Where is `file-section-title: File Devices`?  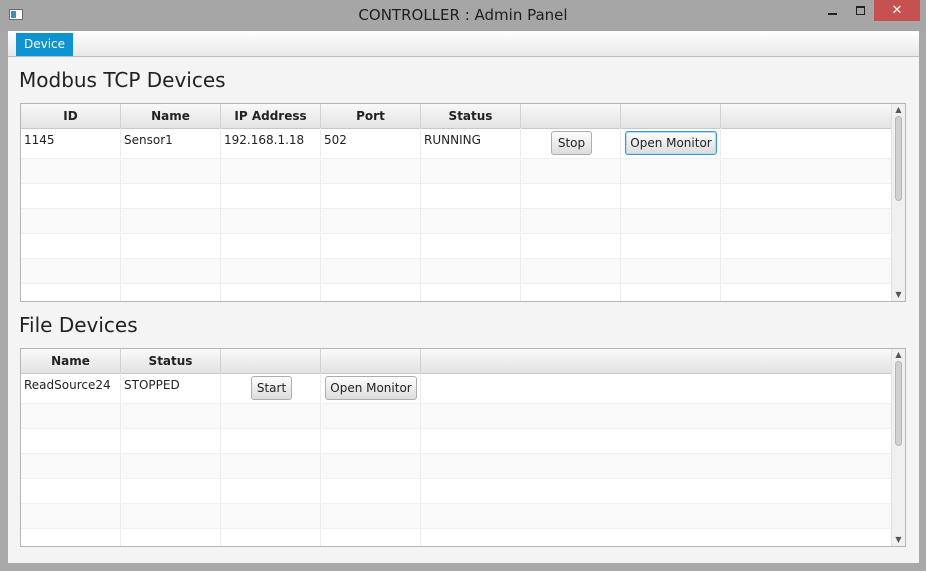 file-section-title: File Devices is located at coordinates (78, 325).